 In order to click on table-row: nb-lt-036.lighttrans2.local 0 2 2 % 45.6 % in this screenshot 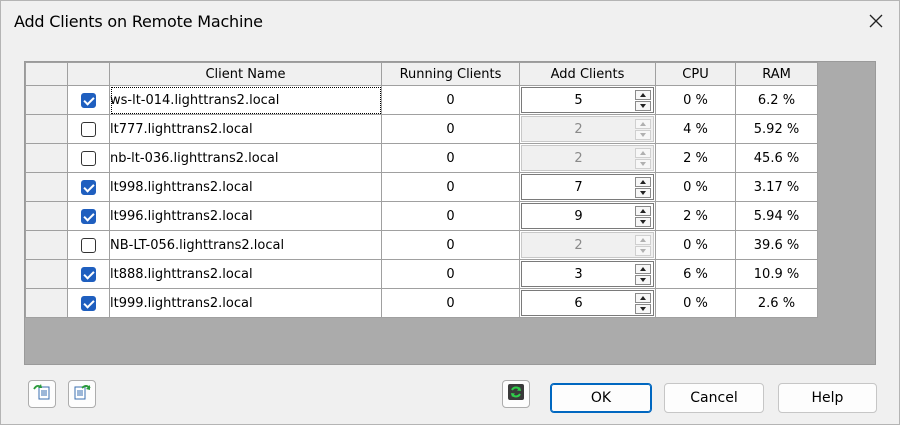, I will do `click(421, 158)`.